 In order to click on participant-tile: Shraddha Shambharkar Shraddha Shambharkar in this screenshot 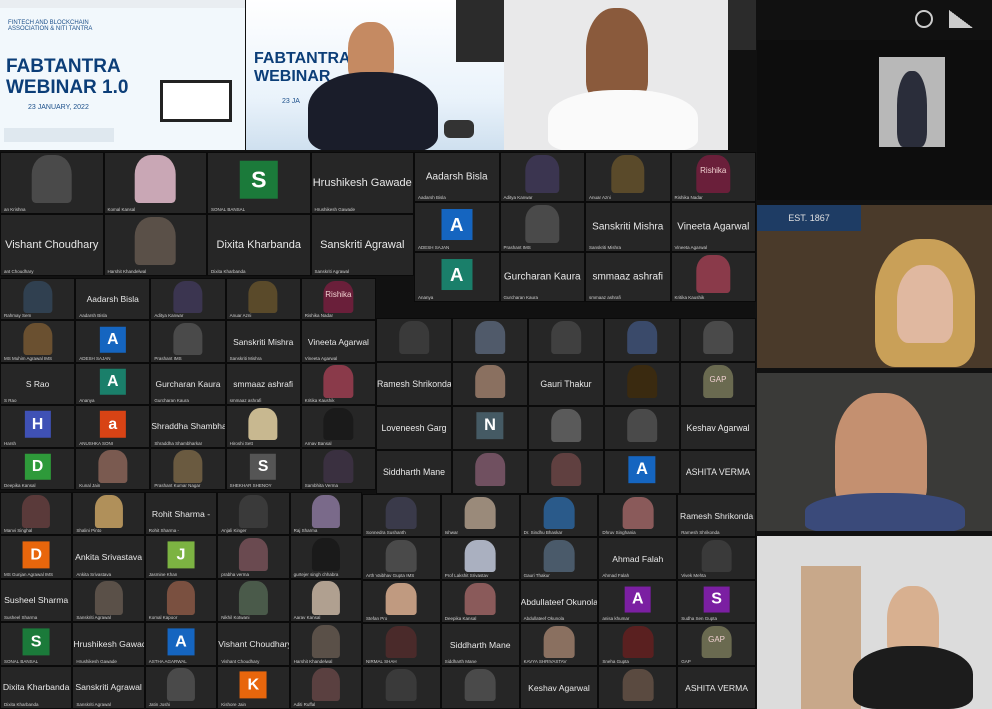, I will do `click(188, 426)`.